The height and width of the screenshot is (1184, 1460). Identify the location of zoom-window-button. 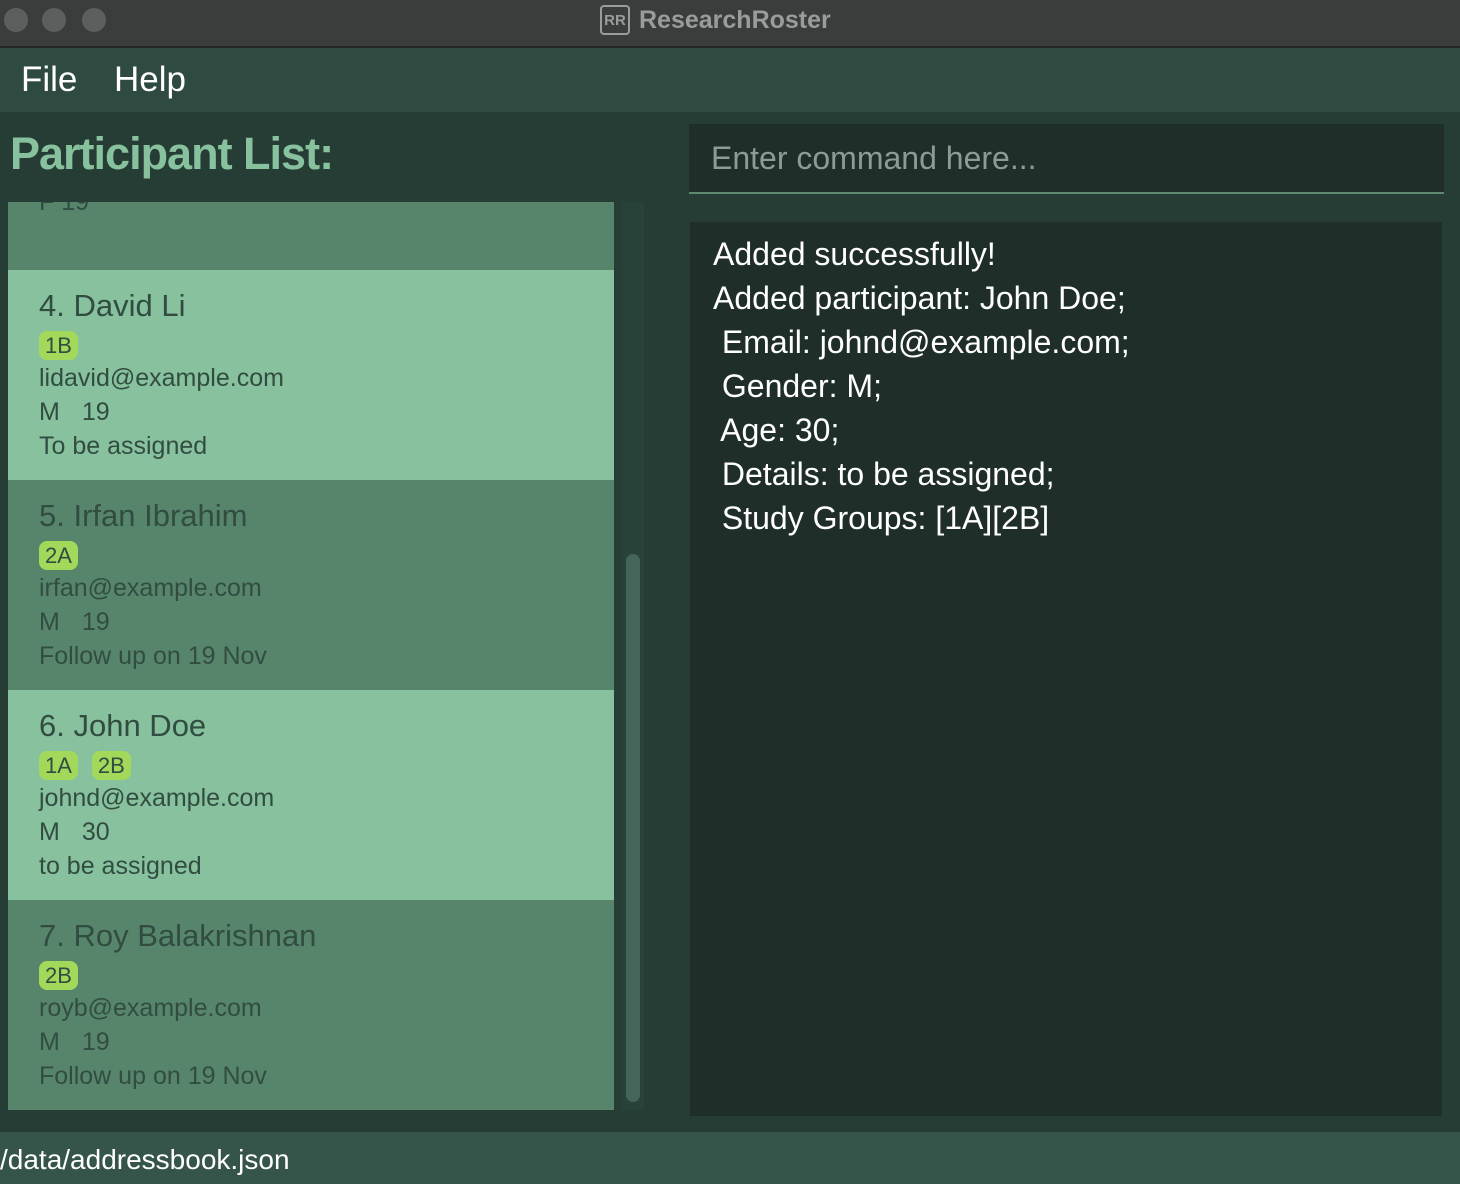
(94, 20).